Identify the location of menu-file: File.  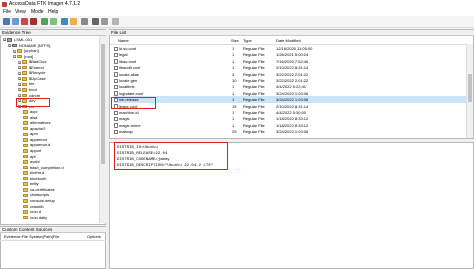
(7, 12).